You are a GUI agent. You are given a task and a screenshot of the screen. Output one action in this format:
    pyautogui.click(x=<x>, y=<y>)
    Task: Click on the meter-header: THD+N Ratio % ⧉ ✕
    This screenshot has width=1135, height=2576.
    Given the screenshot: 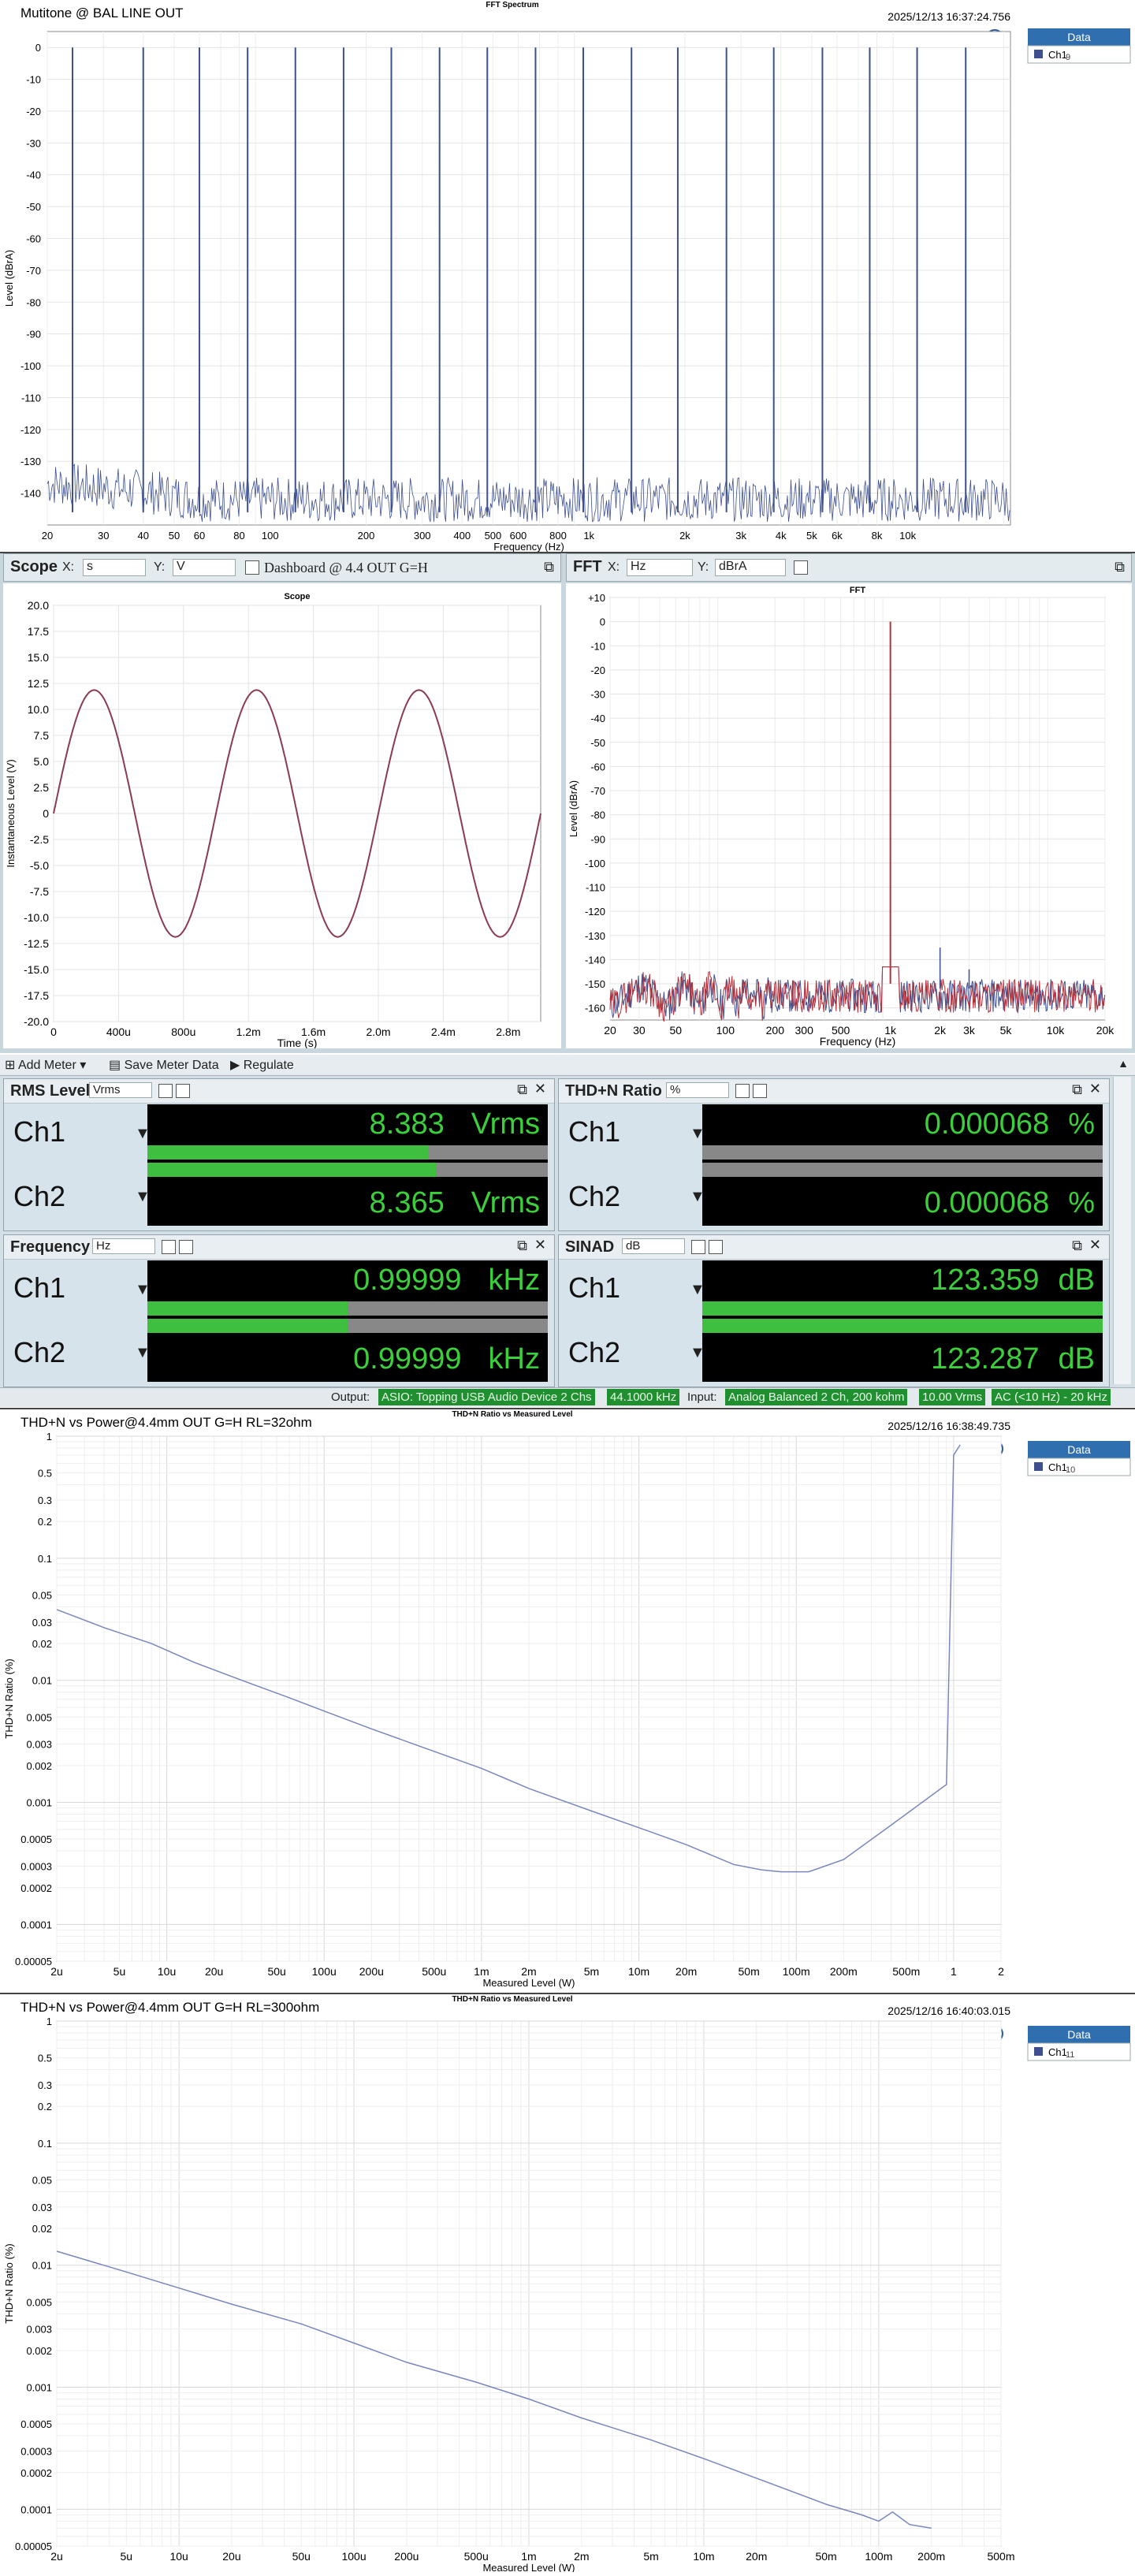 What is the action you would take?
    pyautogui.click(x=834, y=1091)
    